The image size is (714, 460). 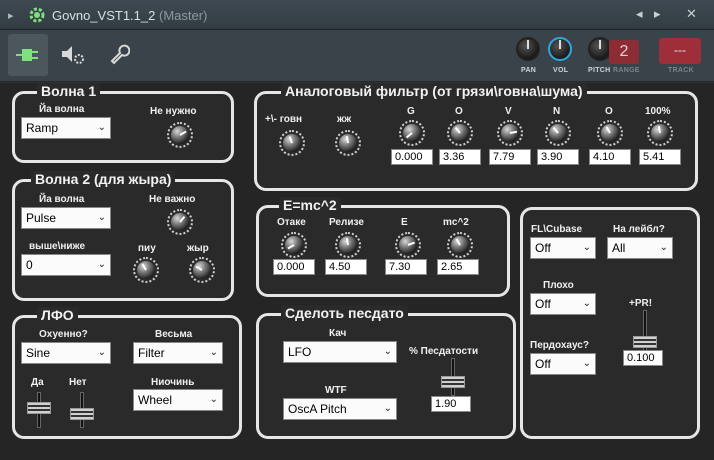 What do you see at coordinates (130, 15) in the screenshot?
I see `window-title: Govno_VST1.1_2 (Master)` at bounding box center [130, 15].